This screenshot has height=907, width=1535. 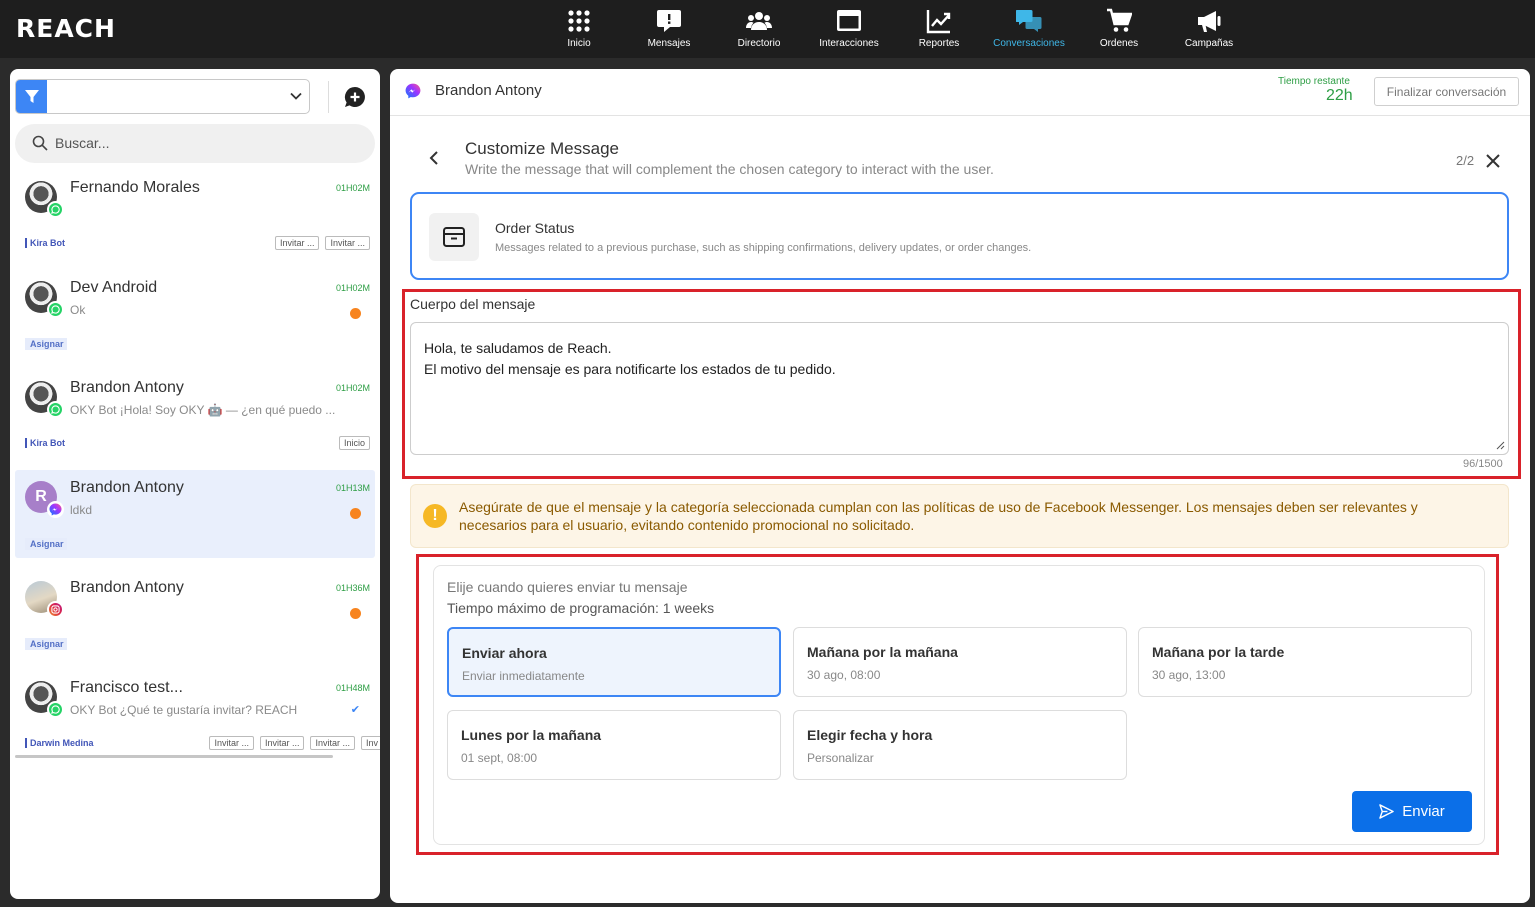 What do you see at coordinates (195, 514) in the screenshot?
I see `conversation-item-selected: R Brandon Antony 01H13M ldkd Asignar` at bounding box center [195, 514].